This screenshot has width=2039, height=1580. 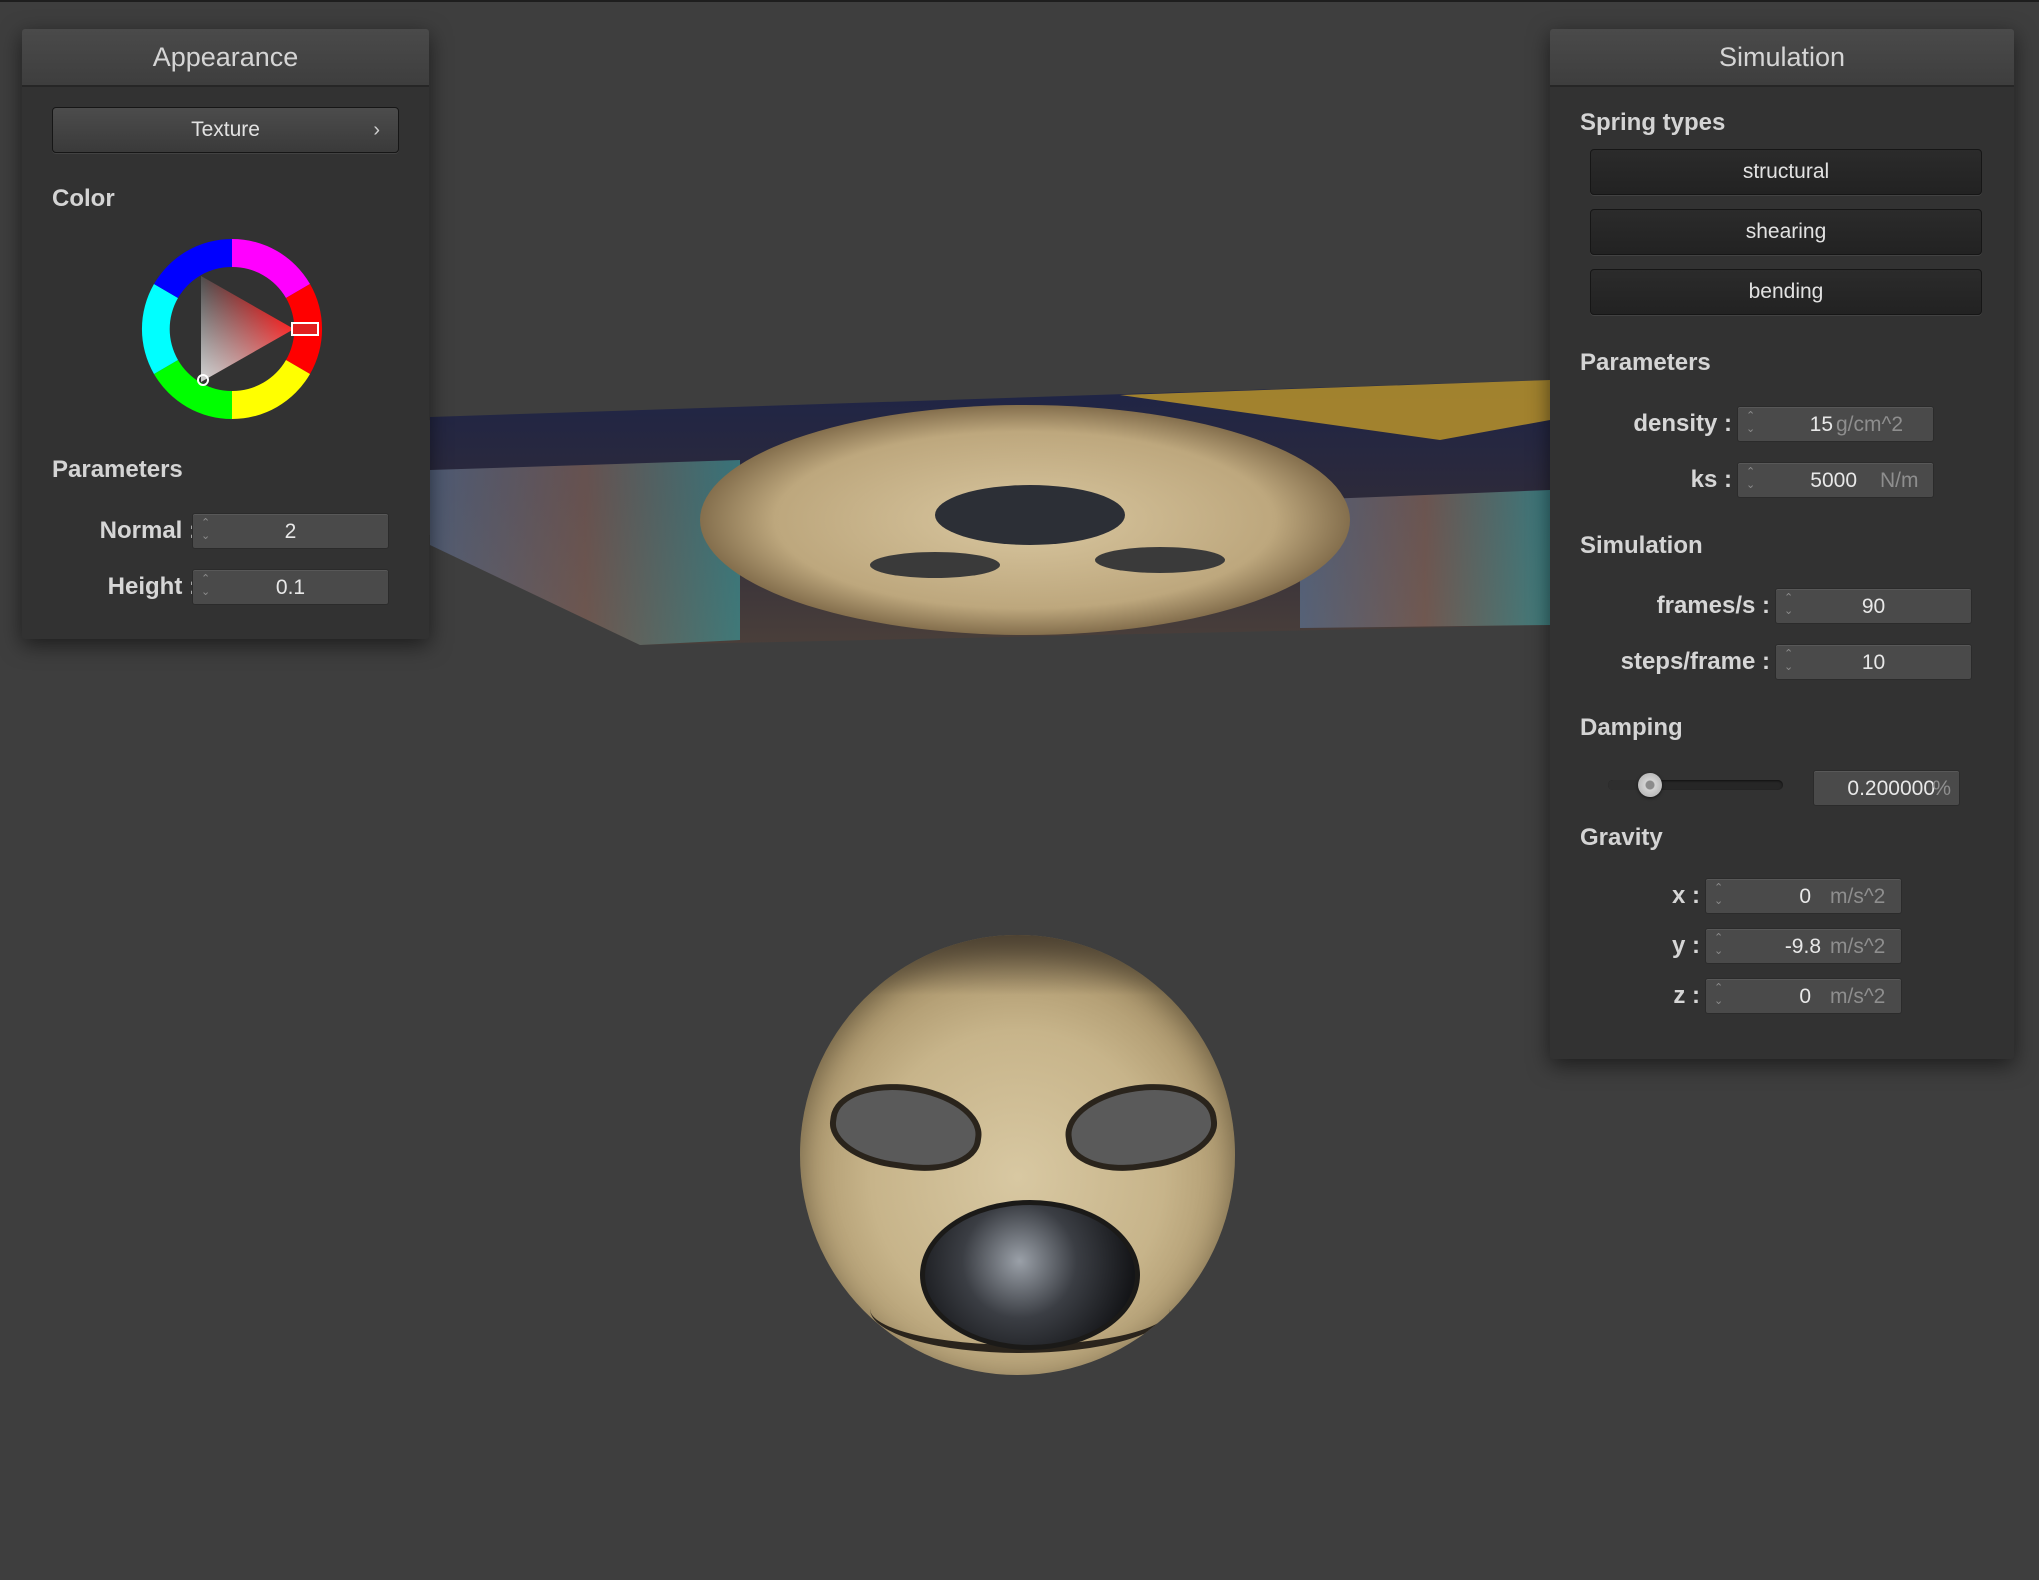 What do you see at coordinates (1899, 480) in the screenshot?
I see `ks-unit: N/m` at bounding box center [1899, 480].